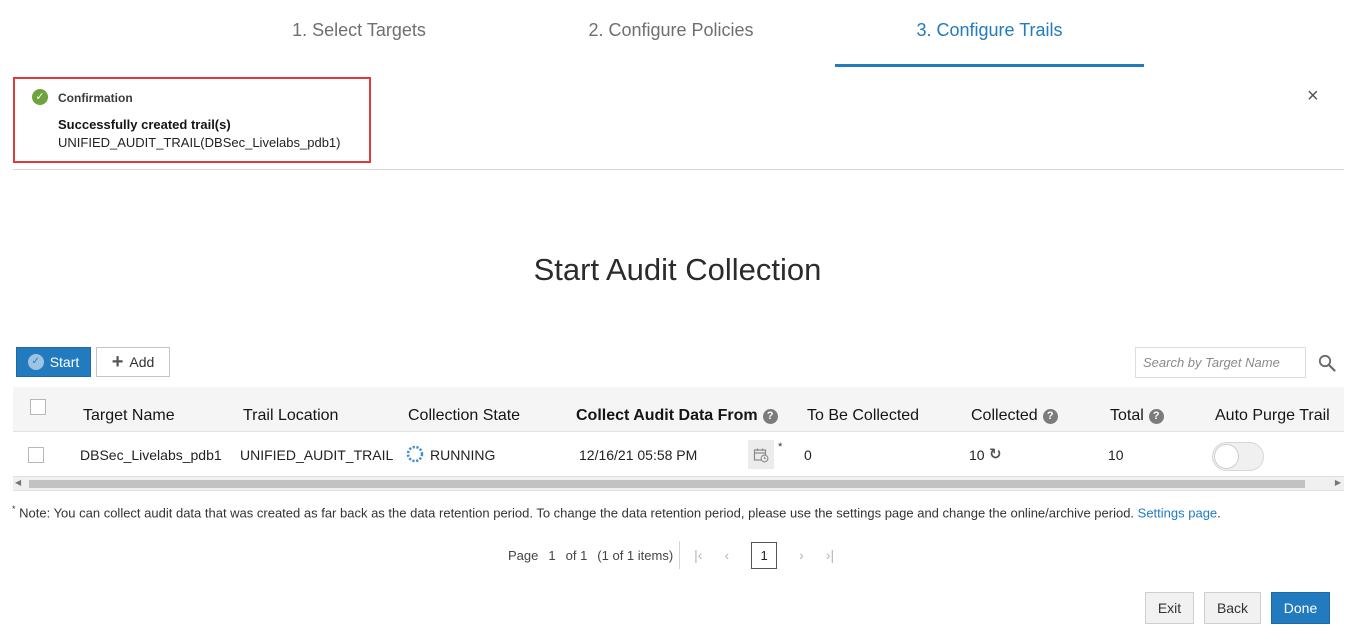 This screenshot has width=1355, height=638. I want to click on calendar-clock-icon, so click(761, 455).